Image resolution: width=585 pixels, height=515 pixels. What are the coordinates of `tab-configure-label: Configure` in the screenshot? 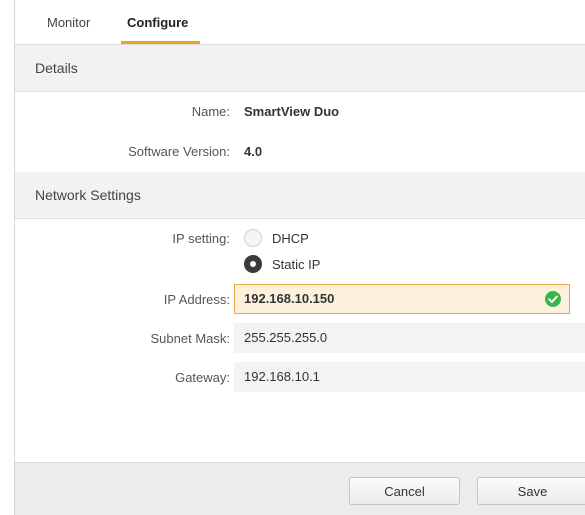 It's located at (158, 22).